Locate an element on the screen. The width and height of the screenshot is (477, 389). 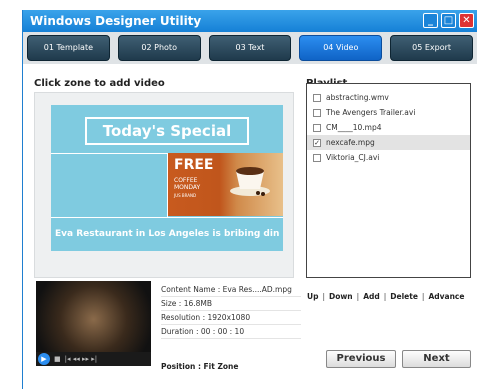
headline-text: Today's Special is located at coordinates (167, 131).